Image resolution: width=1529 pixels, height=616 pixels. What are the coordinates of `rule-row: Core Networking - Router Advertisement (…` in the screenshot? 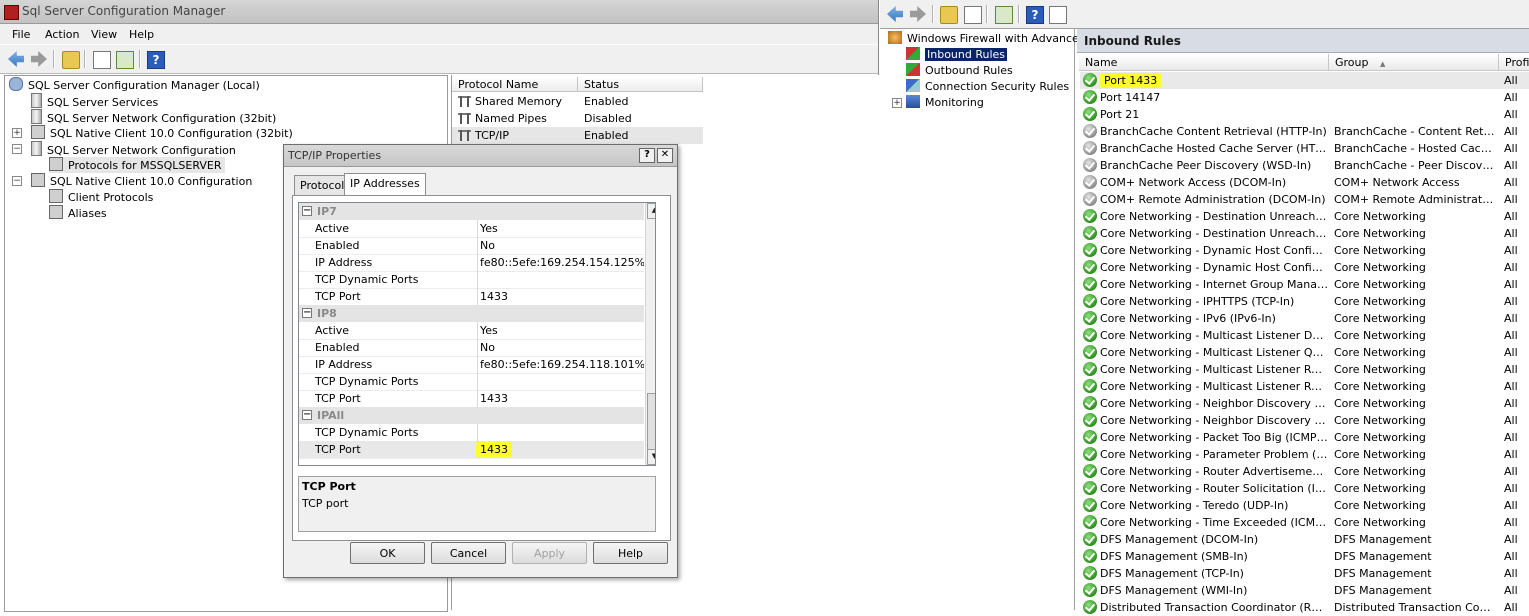 It's located at (1304, 471).